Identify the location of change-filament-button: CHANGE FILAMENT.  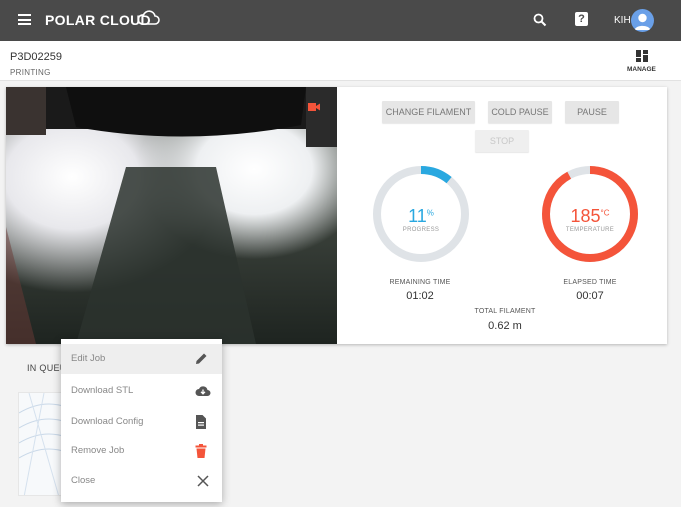
(428, 112).